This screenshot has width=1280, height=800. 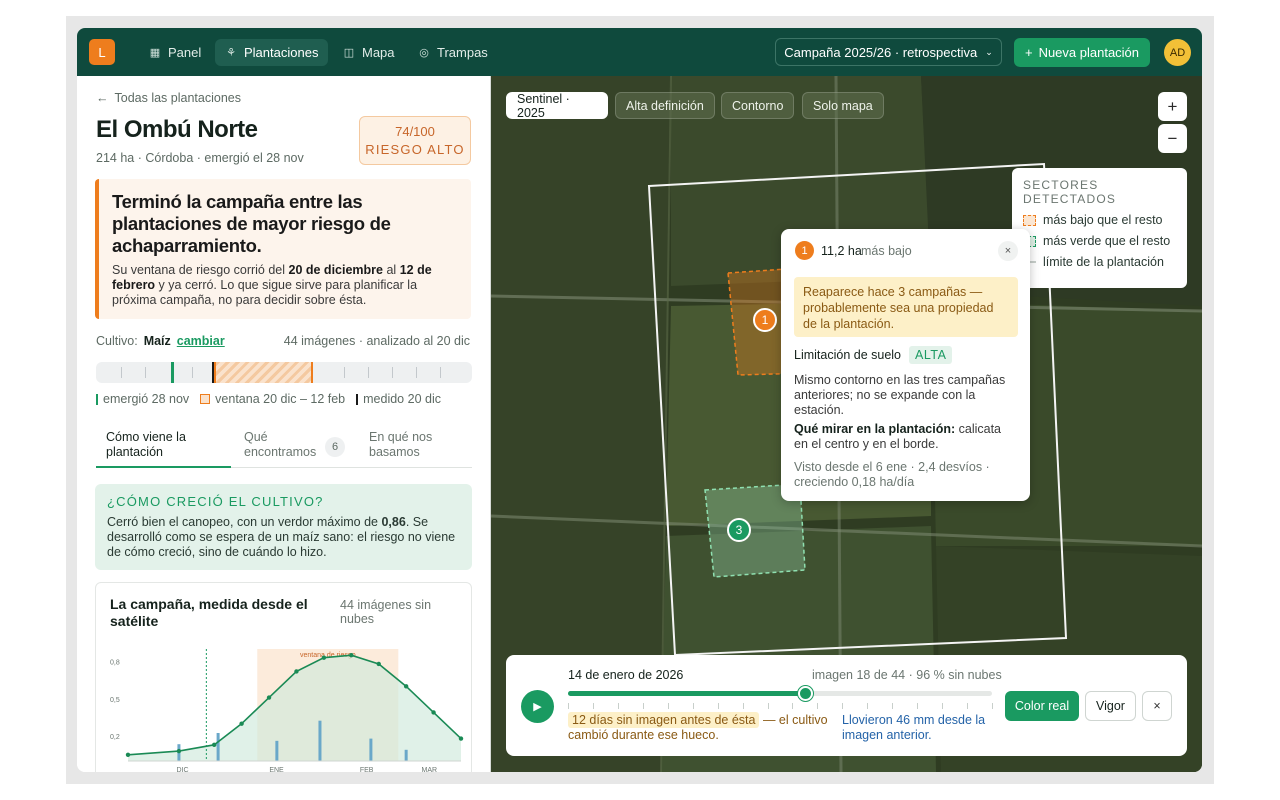 I want to click on season-track, so click(x=284, y=372).